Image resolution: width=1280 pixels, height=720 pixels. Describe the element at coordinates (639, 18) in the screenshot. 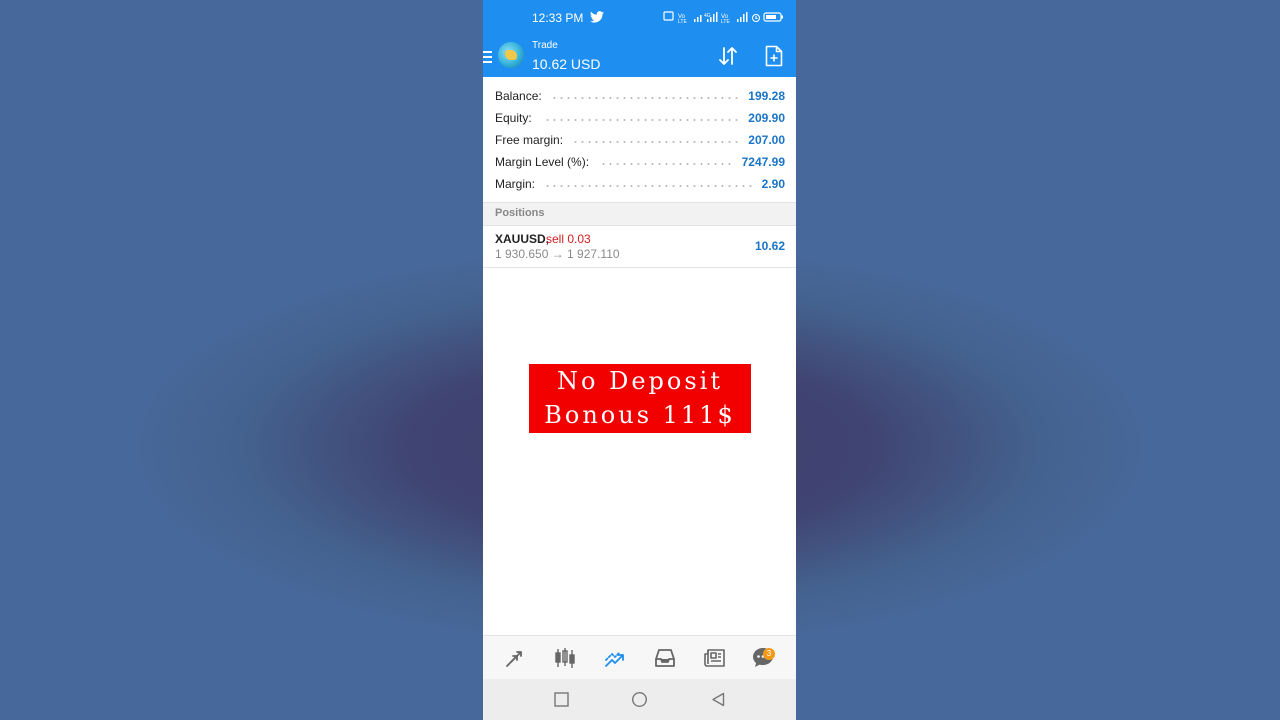

I see `status-bar: 12:33 PM Vo LTE 4G Vo LTE` at that location.